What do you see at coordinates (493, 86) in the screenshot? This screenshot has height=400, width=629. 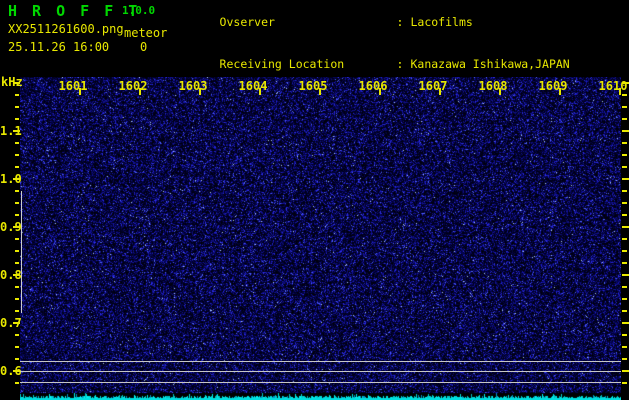 I see `x-tick-label: 1608` at bounding box center [493, 86].